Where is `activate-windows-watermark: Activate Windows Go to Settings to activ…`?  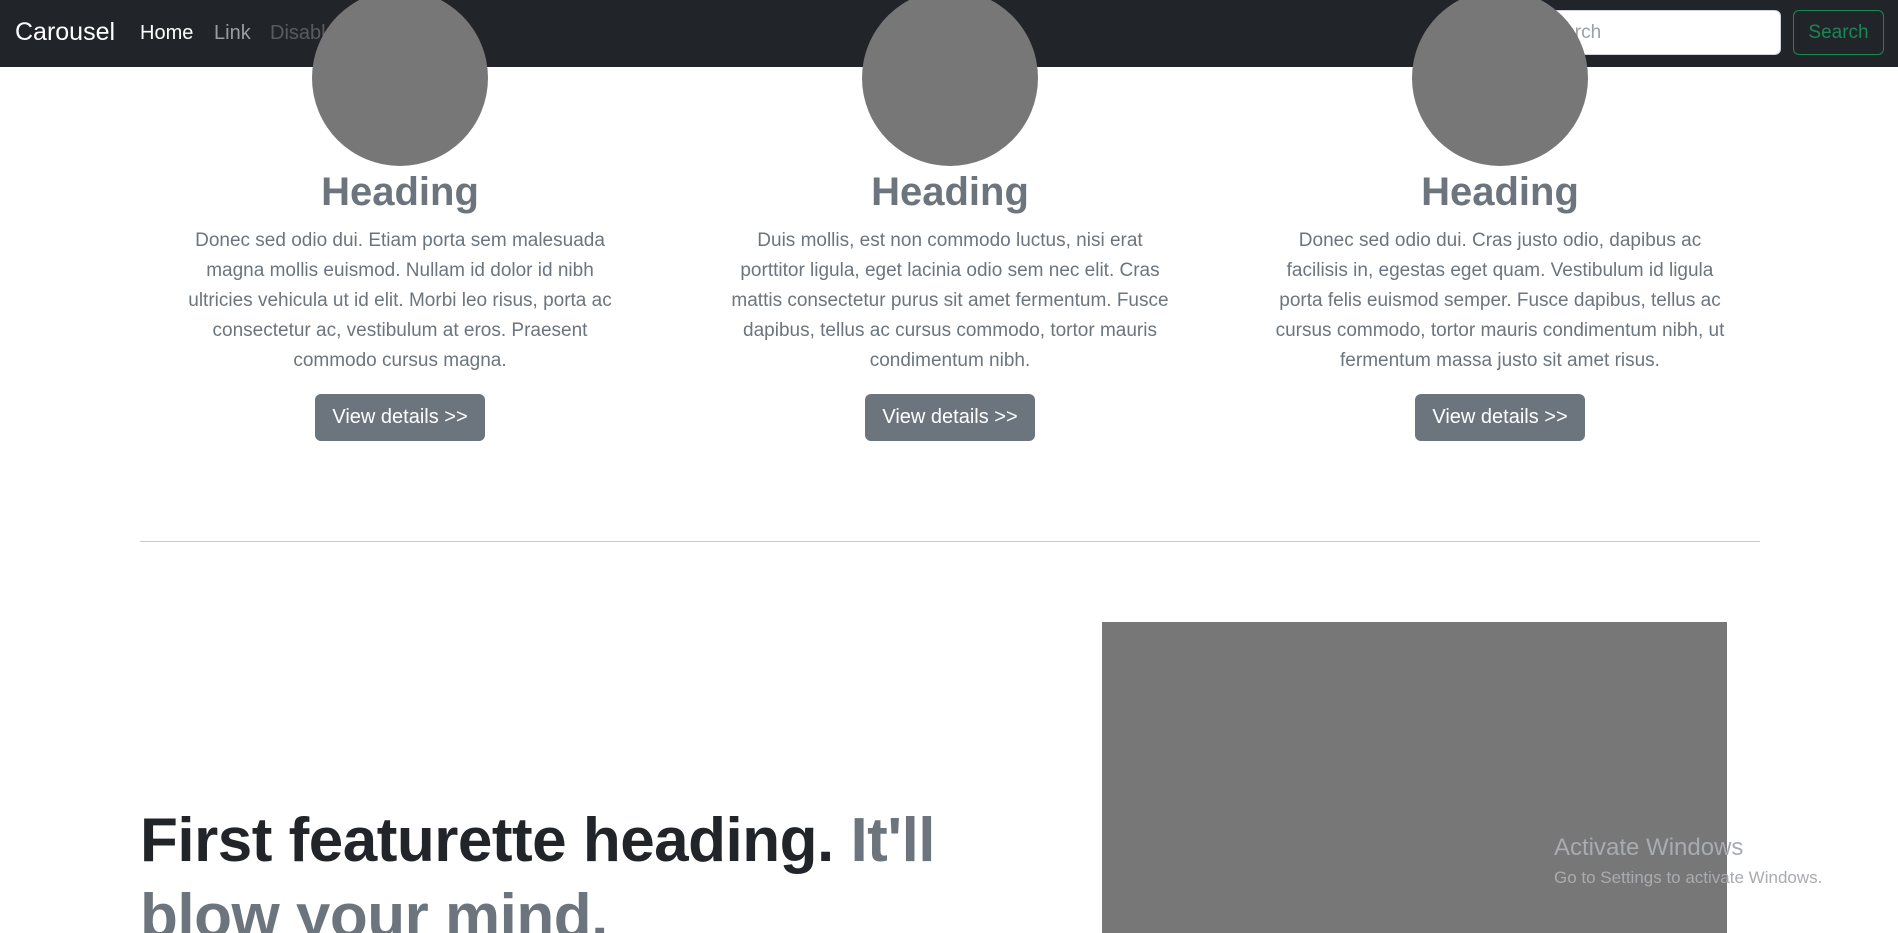
activate-windows-watermark: Activate Windows Go to Settings to activ… is located at coordinates (1688, 862).